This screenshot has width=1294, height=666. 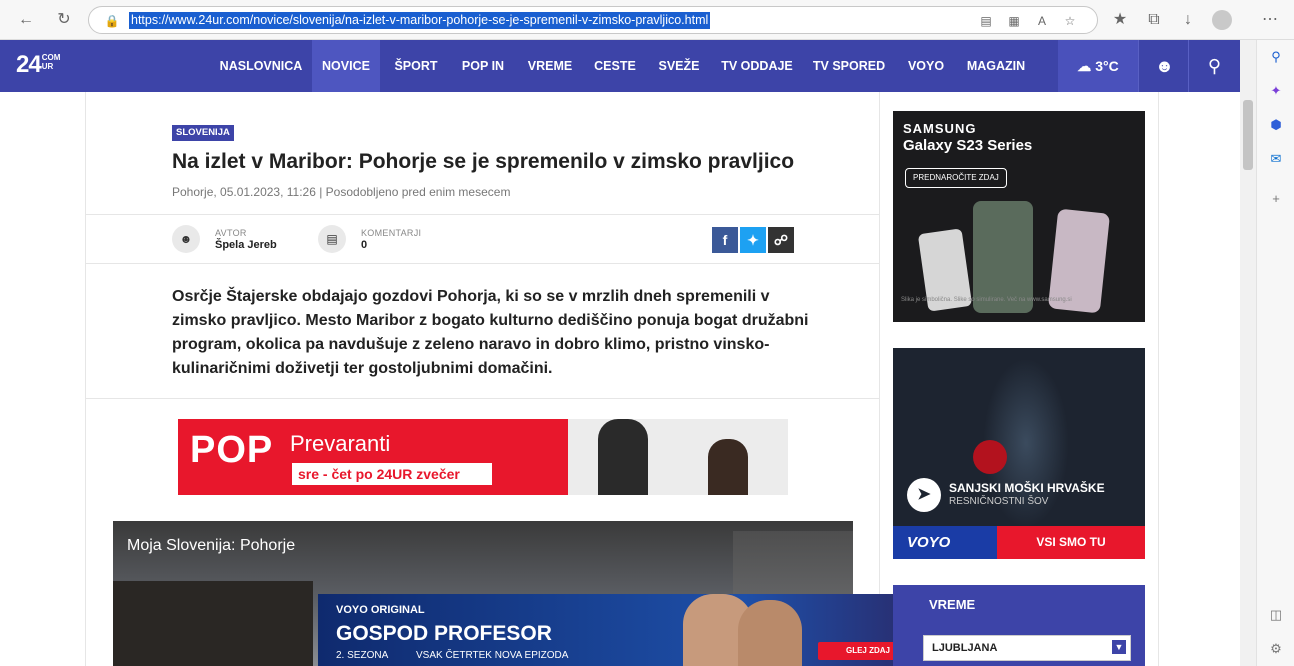 What do you see at coordinates (781, 240) in the screenshot?
I see `link-icon: ☍` at bounding box center [781, 240].